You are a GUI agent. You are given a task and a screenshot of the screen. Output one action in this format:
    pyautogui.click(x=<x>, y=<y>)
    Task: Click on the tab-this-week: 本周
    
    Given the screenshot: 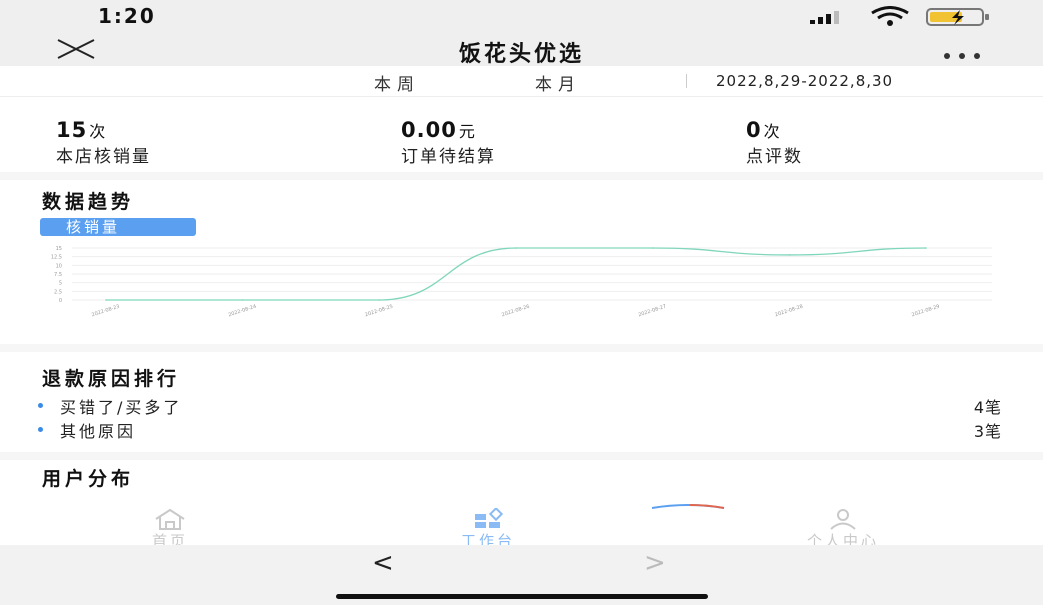 What is the action you would take?
    pyautogui.click(x=397, y=82)
    